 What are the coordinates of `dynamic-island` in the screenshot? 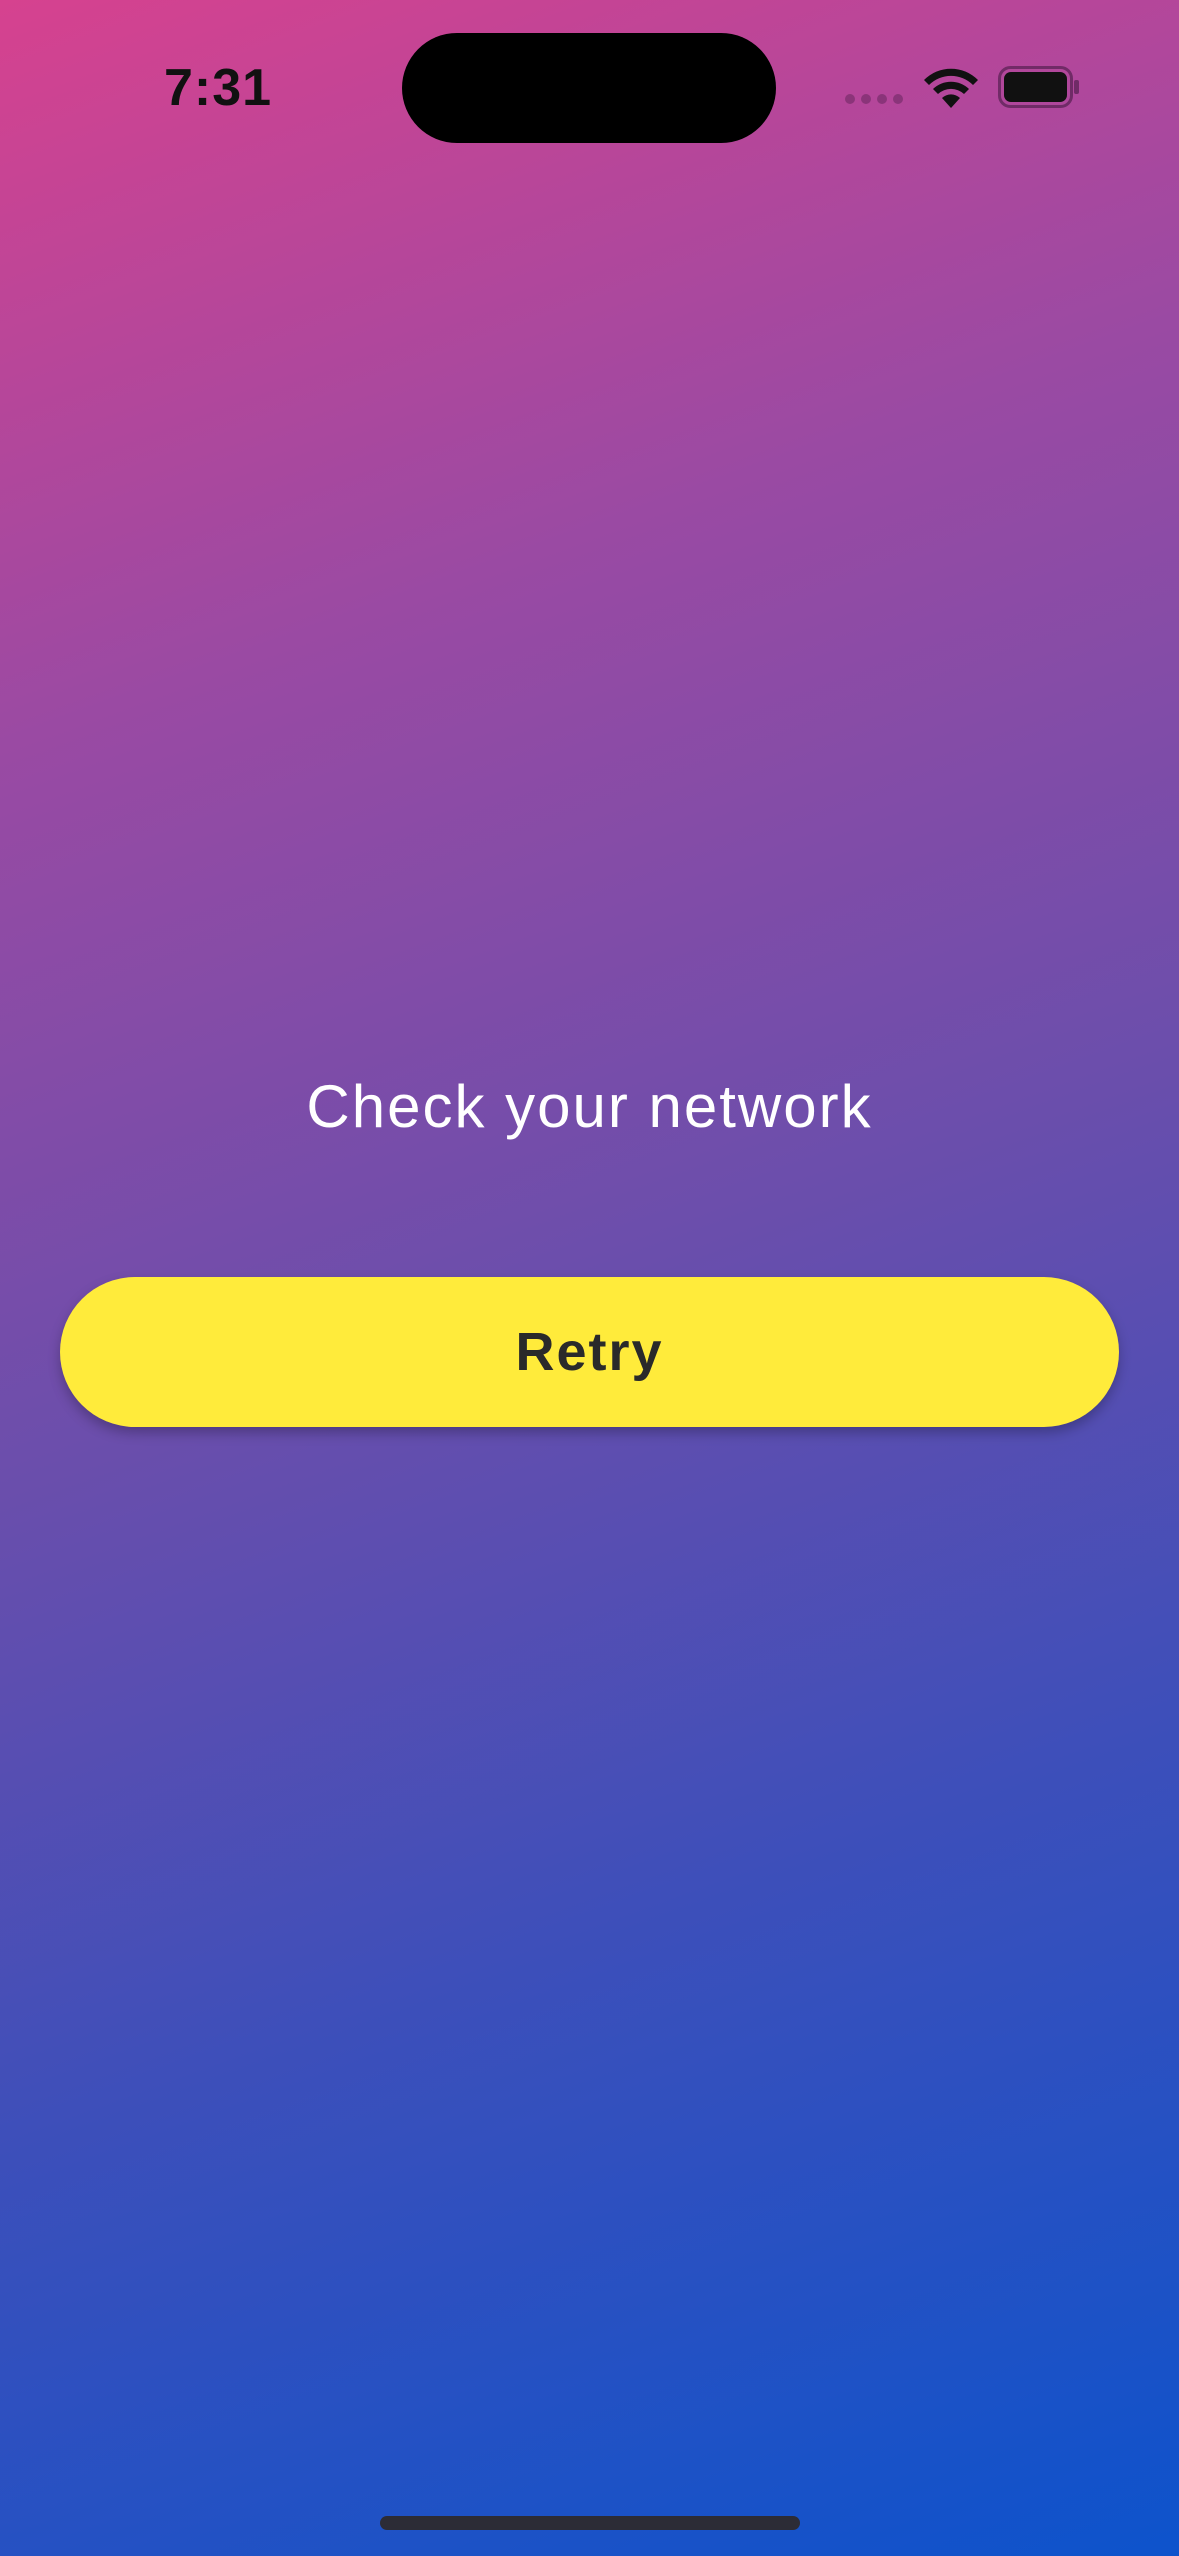 It's located at (589, 88).